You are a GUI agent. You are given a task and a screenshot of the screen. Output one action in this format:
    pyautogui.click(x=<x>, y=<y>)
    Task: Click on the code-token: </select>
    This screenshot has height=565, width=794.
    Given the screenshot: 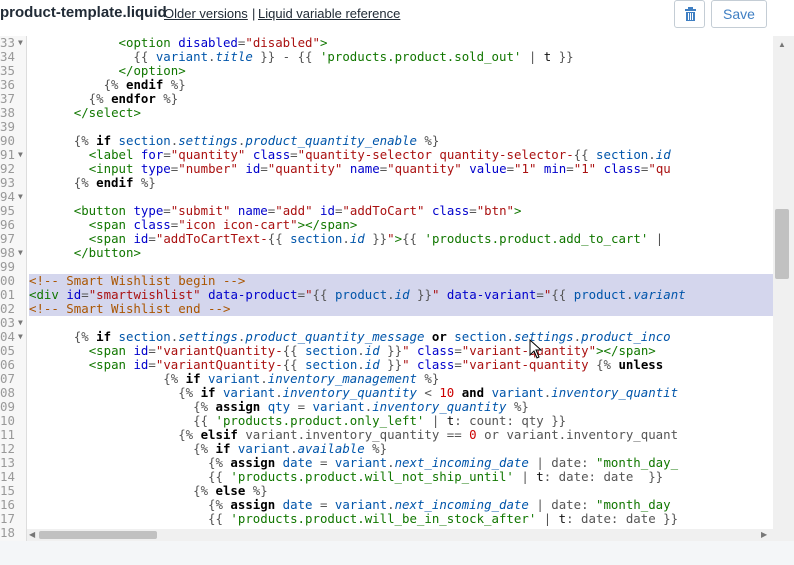 What is the action you would take?
    pyautogui.click(x=107, y=112)
    